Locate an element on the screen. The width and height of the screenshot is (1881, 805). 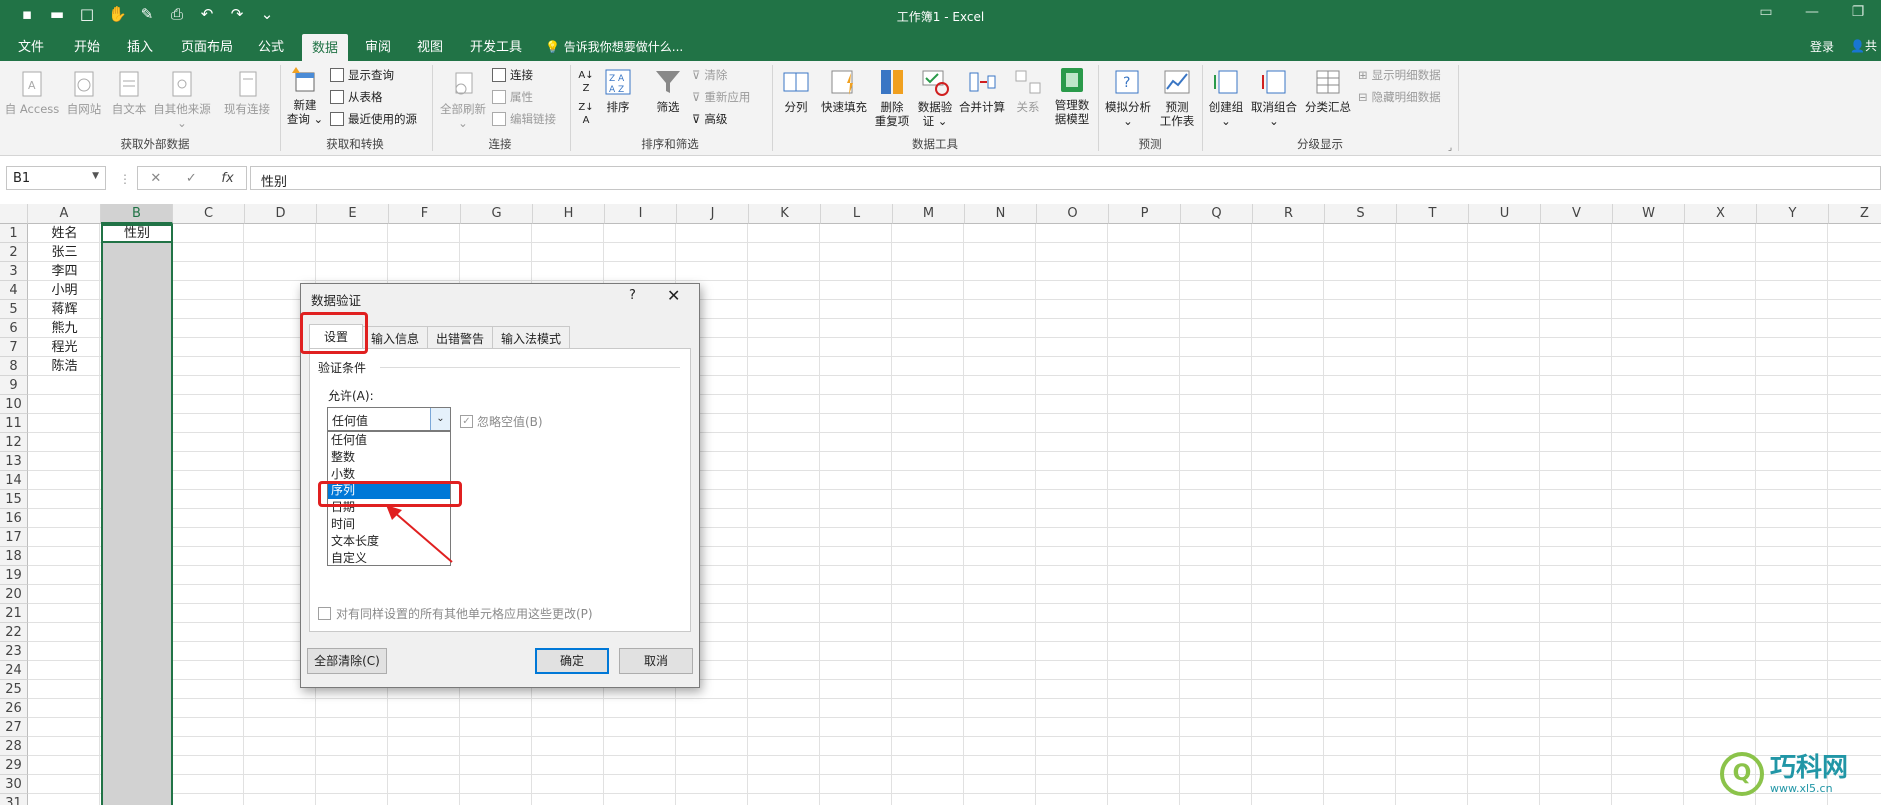
column-header-q: Q is located at coordinates (1217, 214).